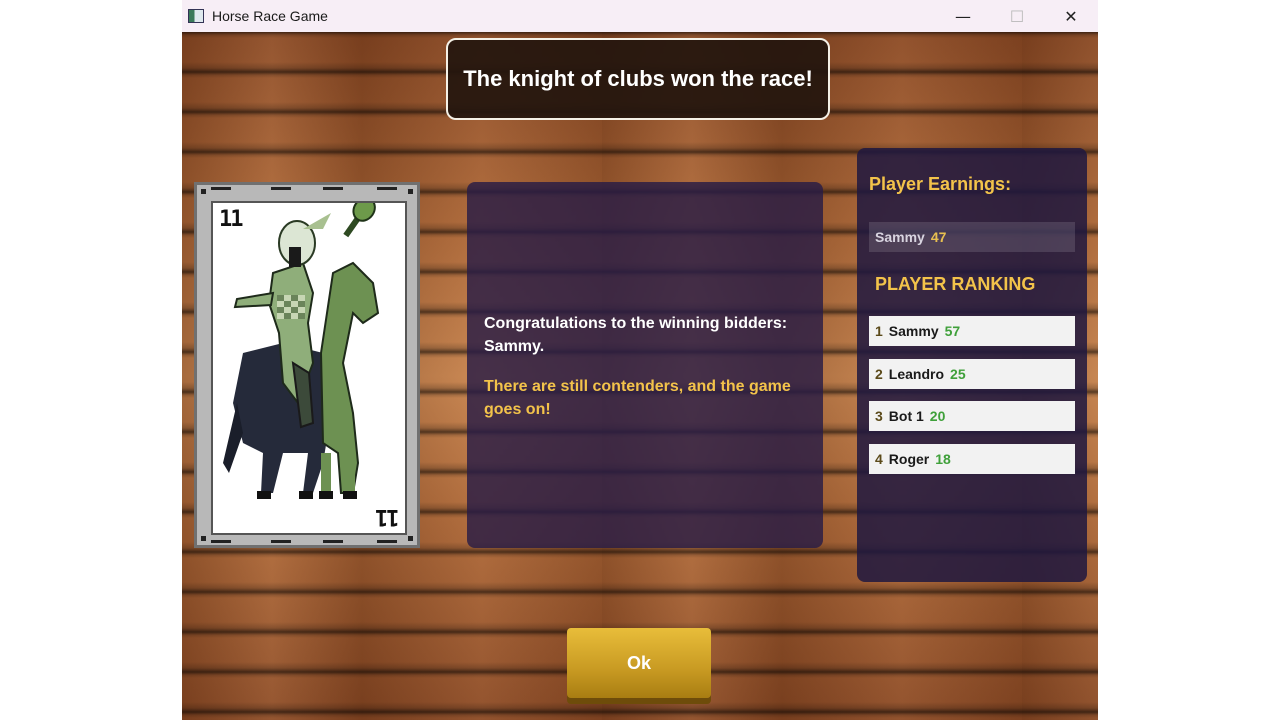 Image resolution: width=1280 pixels, height=720 pixels. I want to click on window-controls: — ☐ ✕, so click(1017, 16).